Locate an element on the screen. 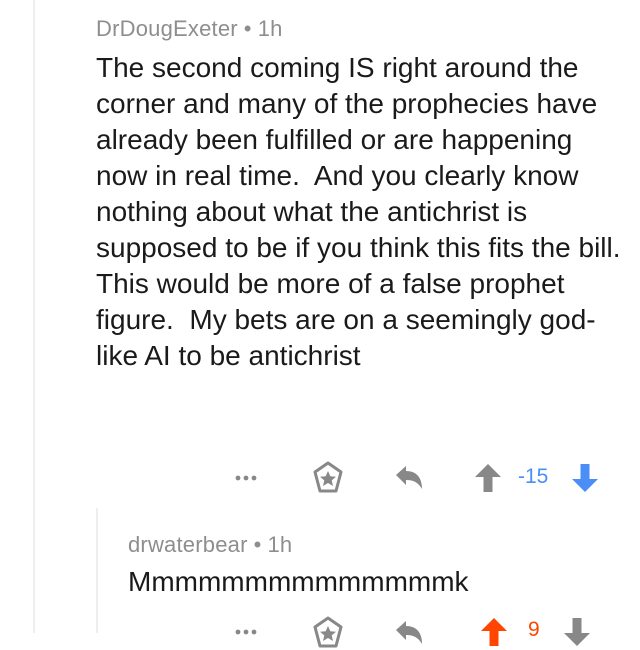  comment-score: -15 is located at coordinates (533, 476).